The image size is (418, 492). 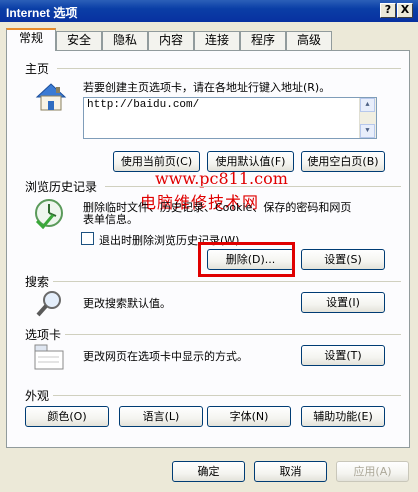 What do you see at coordinates (48, 304) in the screenshot?
I see `search-icon` at bounding box center [48, 304].